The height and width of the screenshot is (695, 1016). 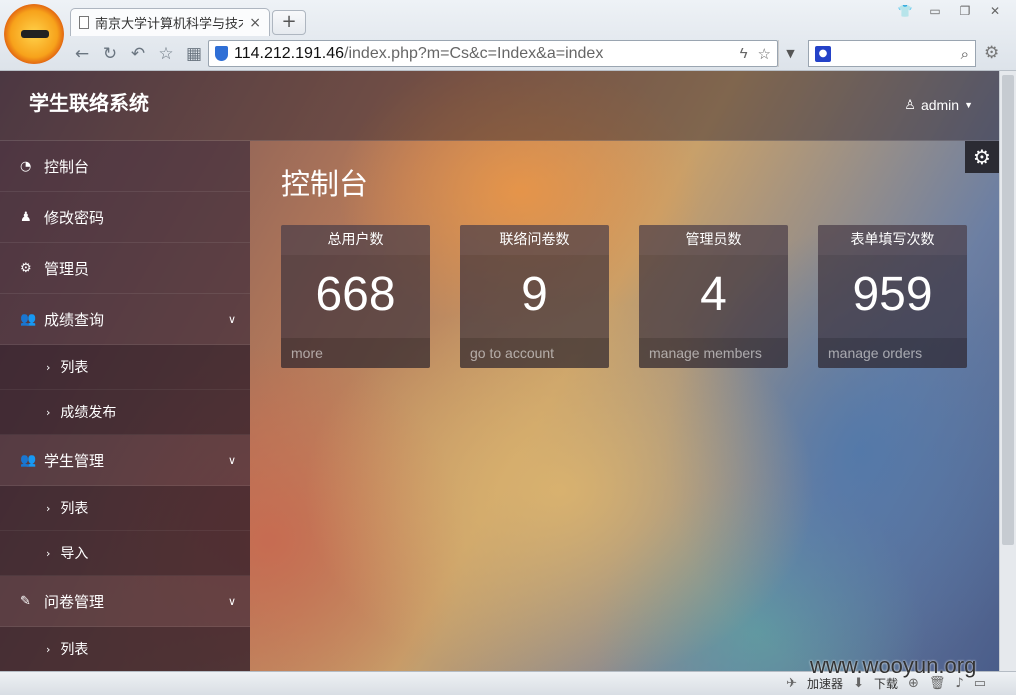 I want to click on stat-card-link: manage orders, so click(x=892, y=353).